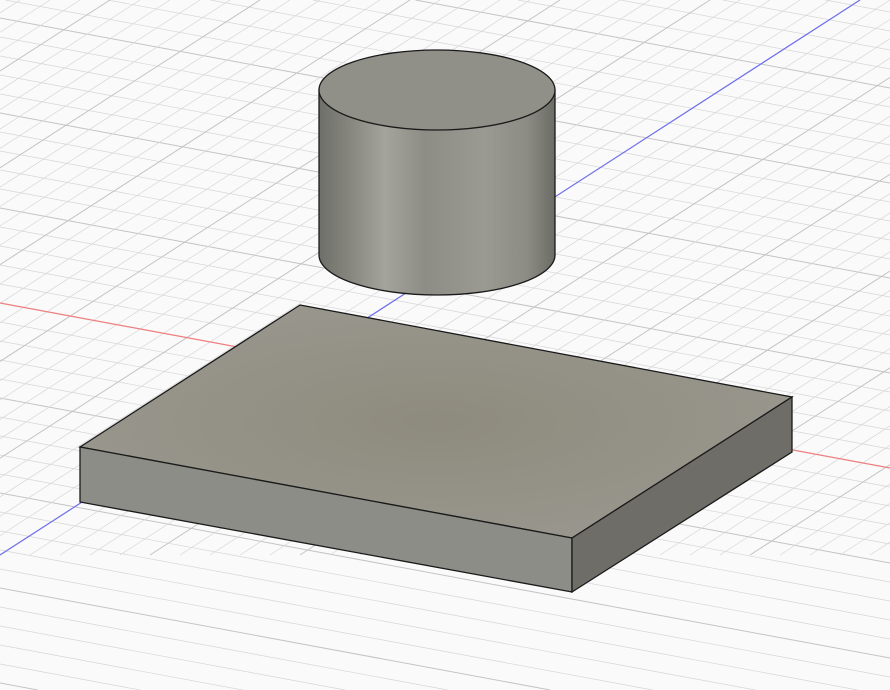 The image size is (890, 690). I want to click on cylinder-body, so click(437, 172).